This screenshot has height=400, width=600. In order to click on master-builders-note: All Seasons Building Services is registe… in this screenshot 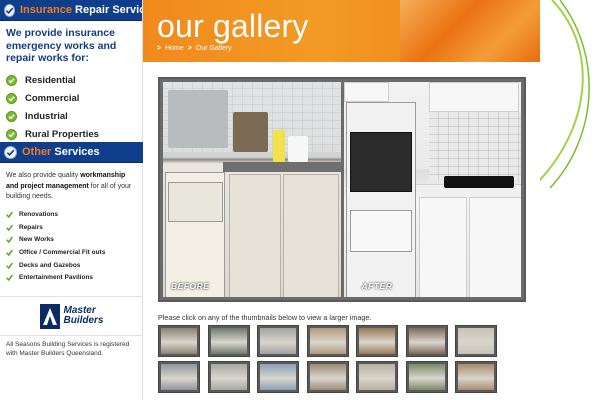, I will do `click(68, 349)`.